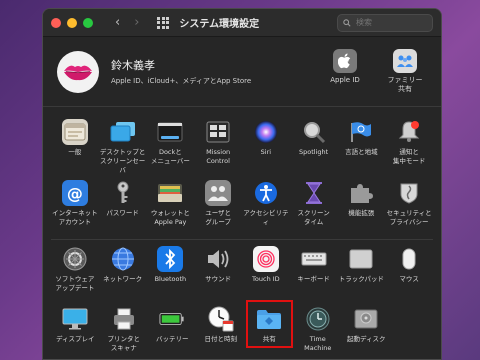 The height and width of the screenshot is (360, 480). I want to click on pane-notifications-focus: 通知と 集中モード, so click(409, 147).